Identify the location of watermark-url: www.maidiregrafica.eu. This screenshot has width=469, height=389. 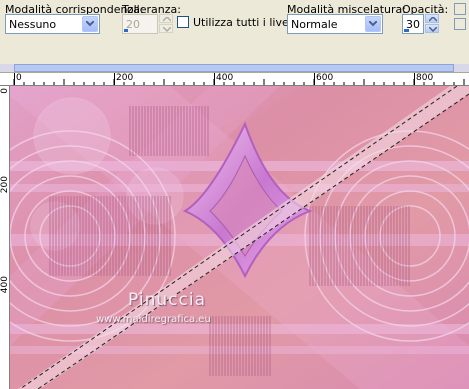
(153, 319).